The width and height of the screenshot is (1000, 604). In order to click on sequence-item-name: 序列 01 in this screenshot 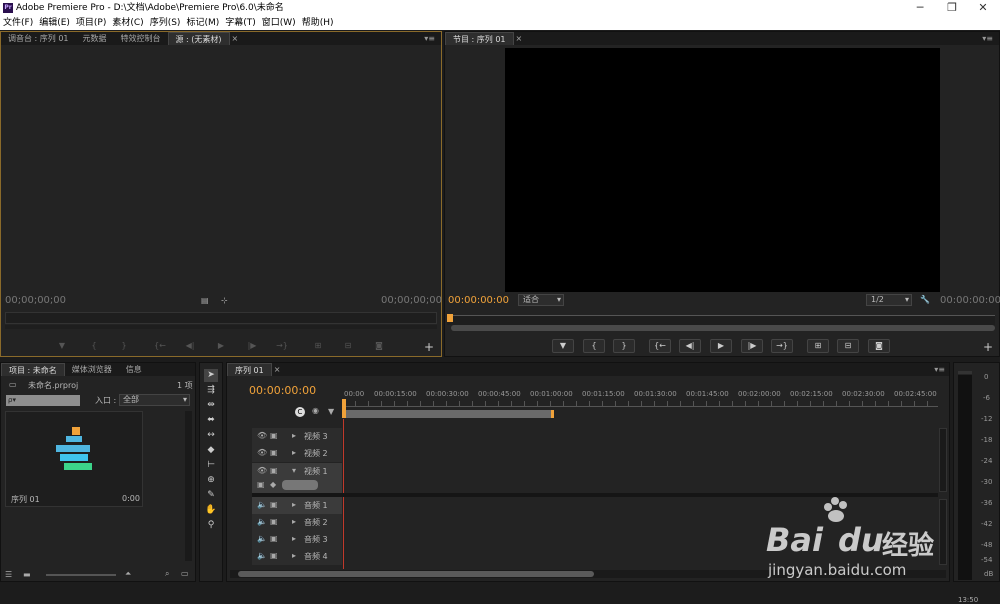, I will do `click(25, 499)`.